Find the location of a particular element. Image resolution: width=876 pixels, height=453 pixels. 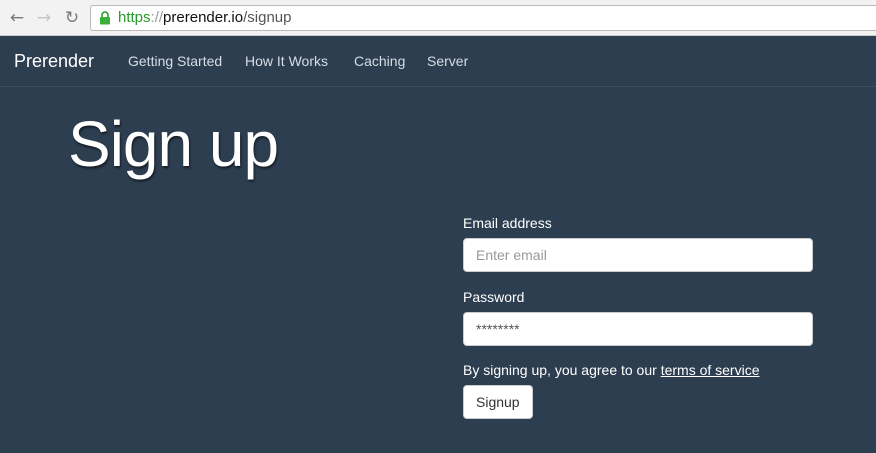

reload-icon: ↻ is located at coordinates (72, 18).